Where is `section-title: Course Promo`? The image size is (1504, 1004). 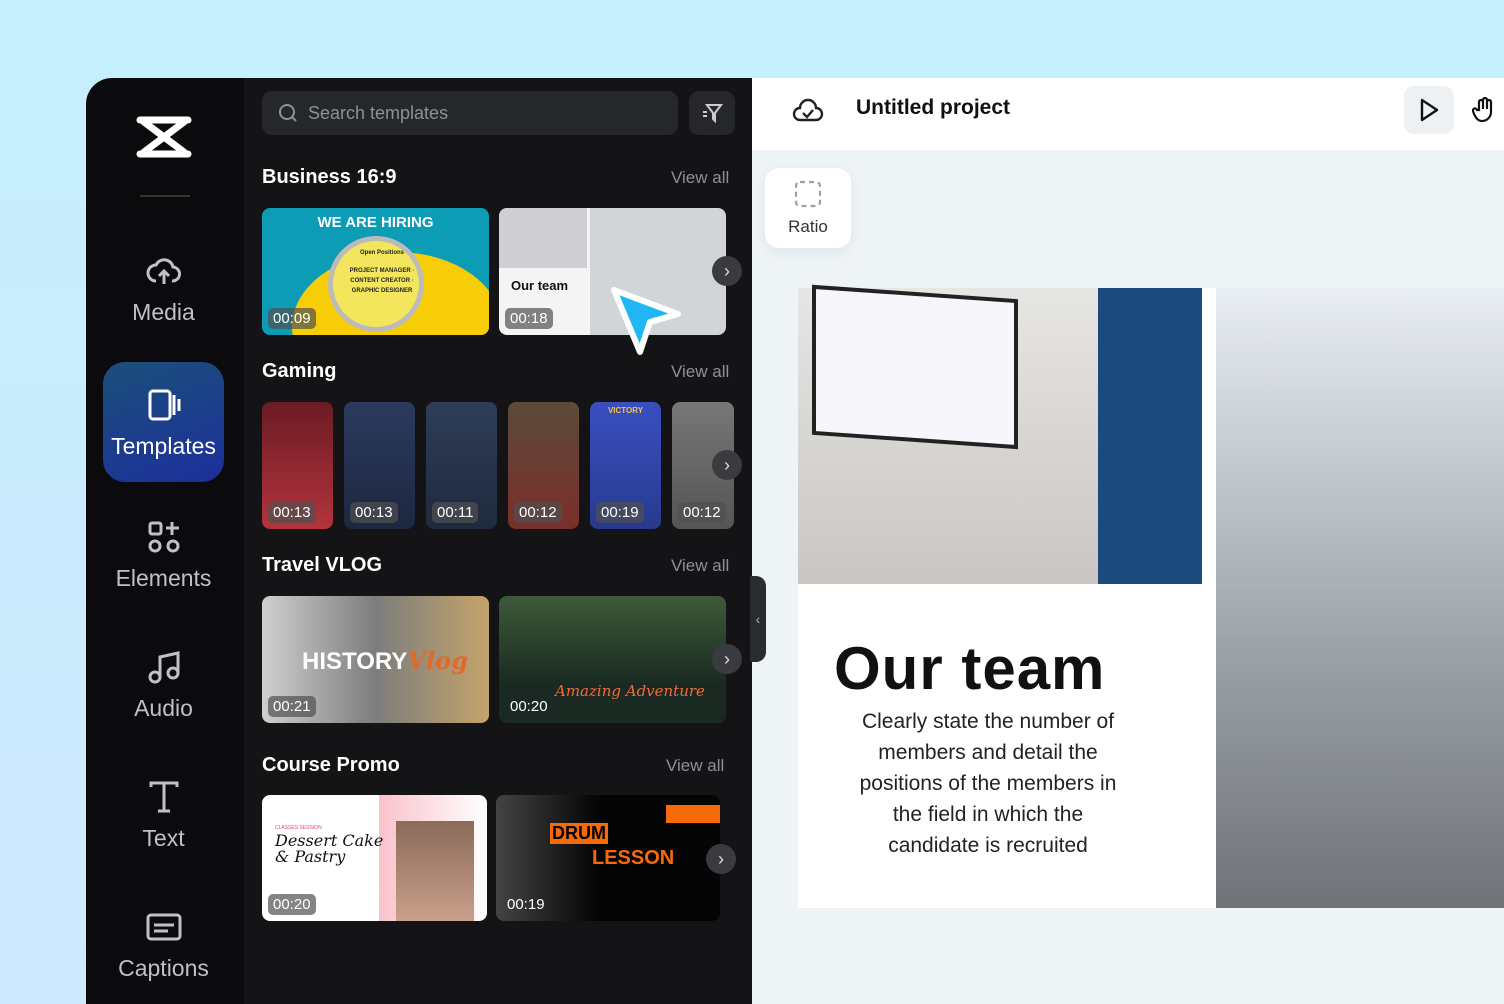
section-title: Course Promo is located at coordinates (331, 765).